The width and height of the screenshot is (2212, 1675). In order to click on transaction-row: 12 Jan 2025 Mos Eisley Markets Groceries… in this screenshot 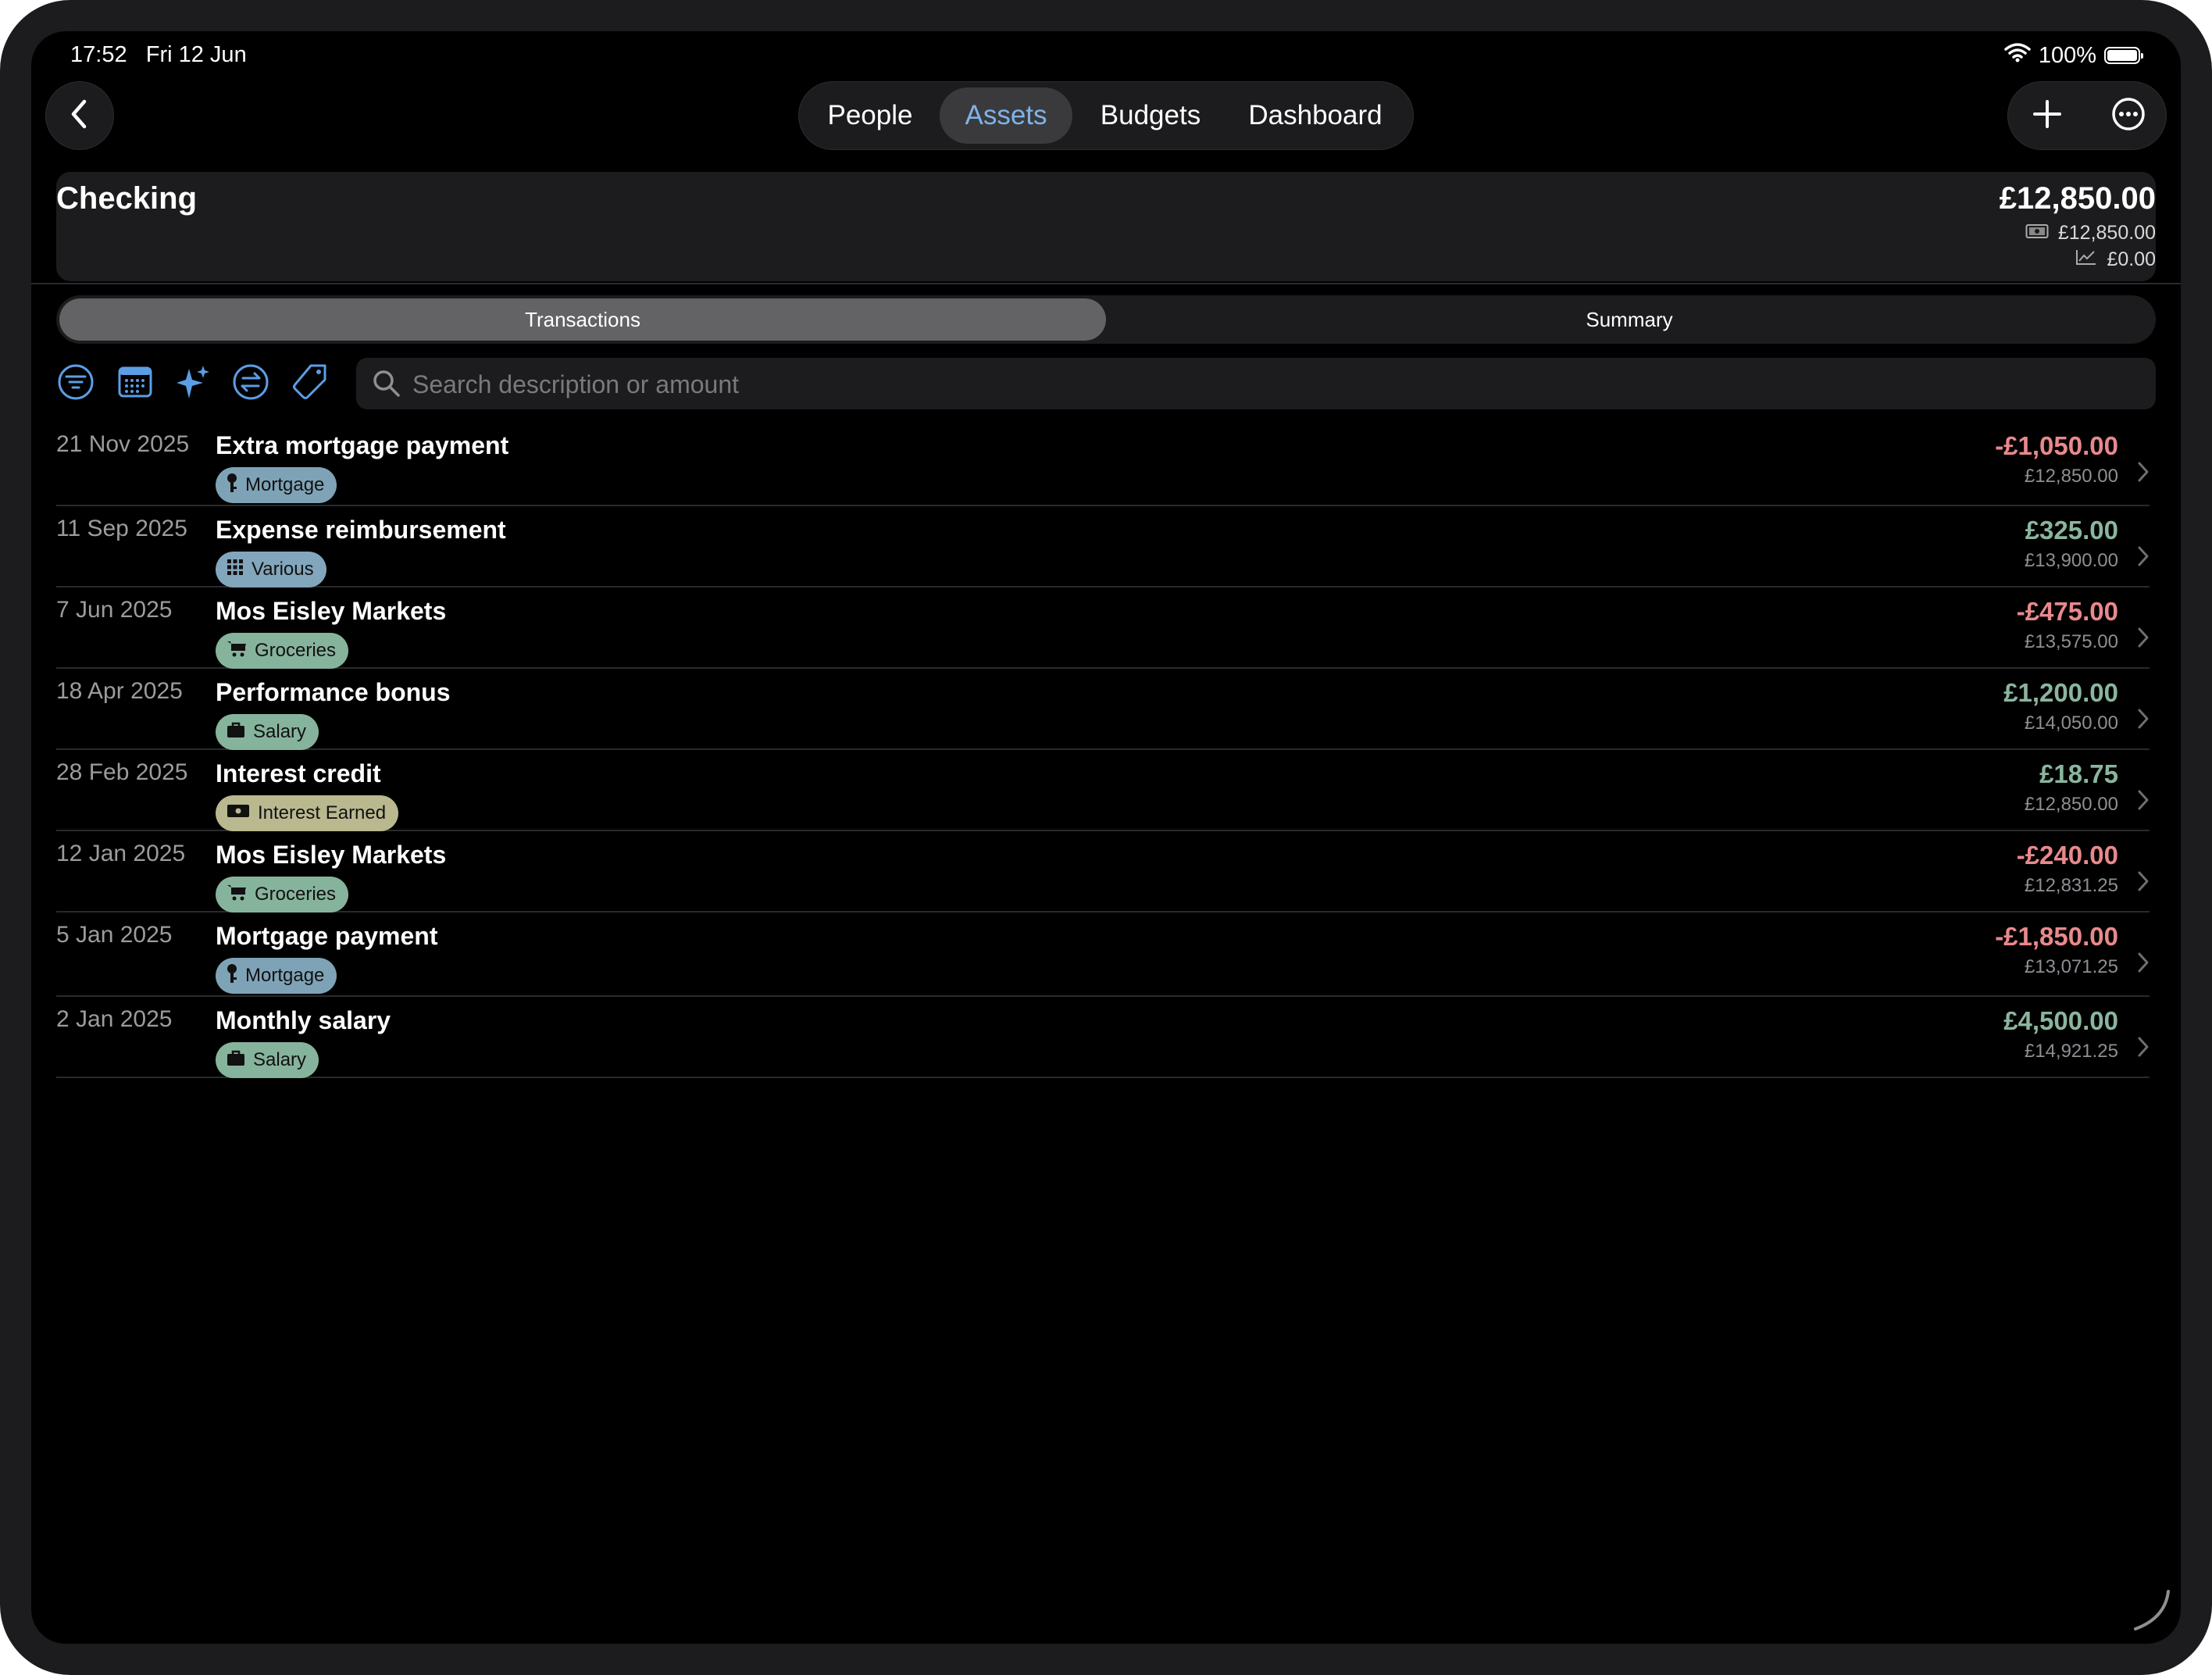, I will do `click(1103, 871)`.